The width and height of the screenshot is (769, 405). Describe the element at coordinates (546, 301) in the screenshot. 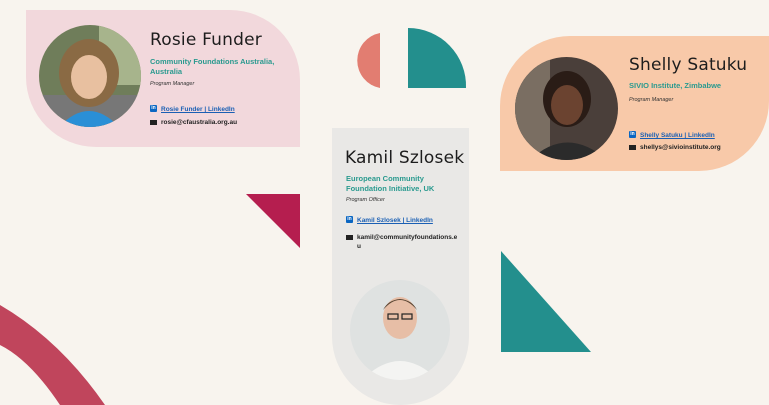

I see `teal-triangle` at that location.